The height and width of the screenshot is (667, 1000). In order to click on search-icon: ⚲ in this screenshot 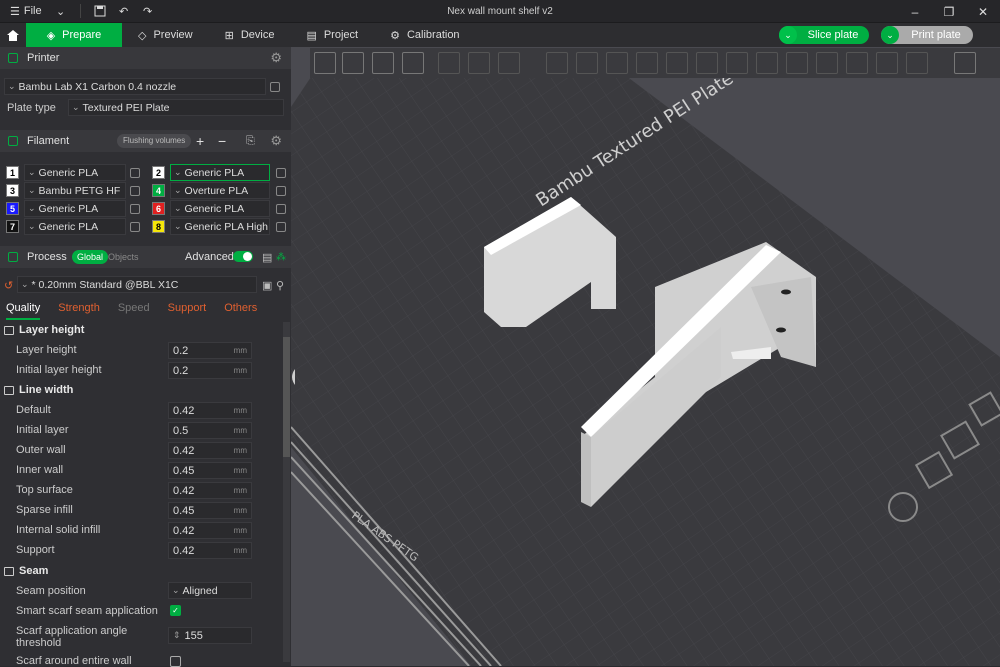, I will do `click(280, 285)`.